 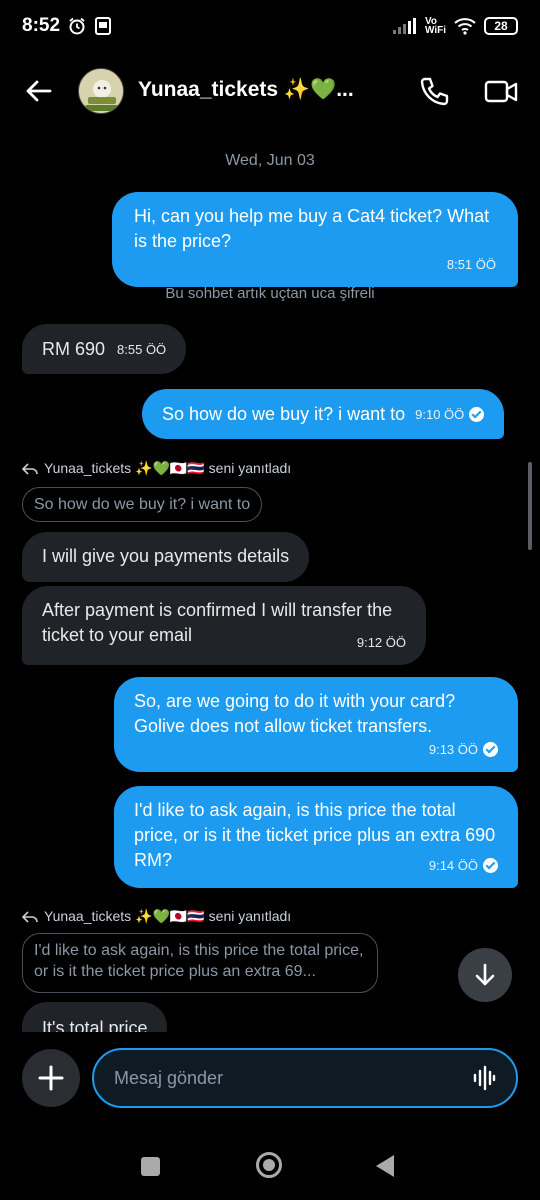 I want to click on message-time: 9:10 ÖÖ, so click(x=440, y=414).